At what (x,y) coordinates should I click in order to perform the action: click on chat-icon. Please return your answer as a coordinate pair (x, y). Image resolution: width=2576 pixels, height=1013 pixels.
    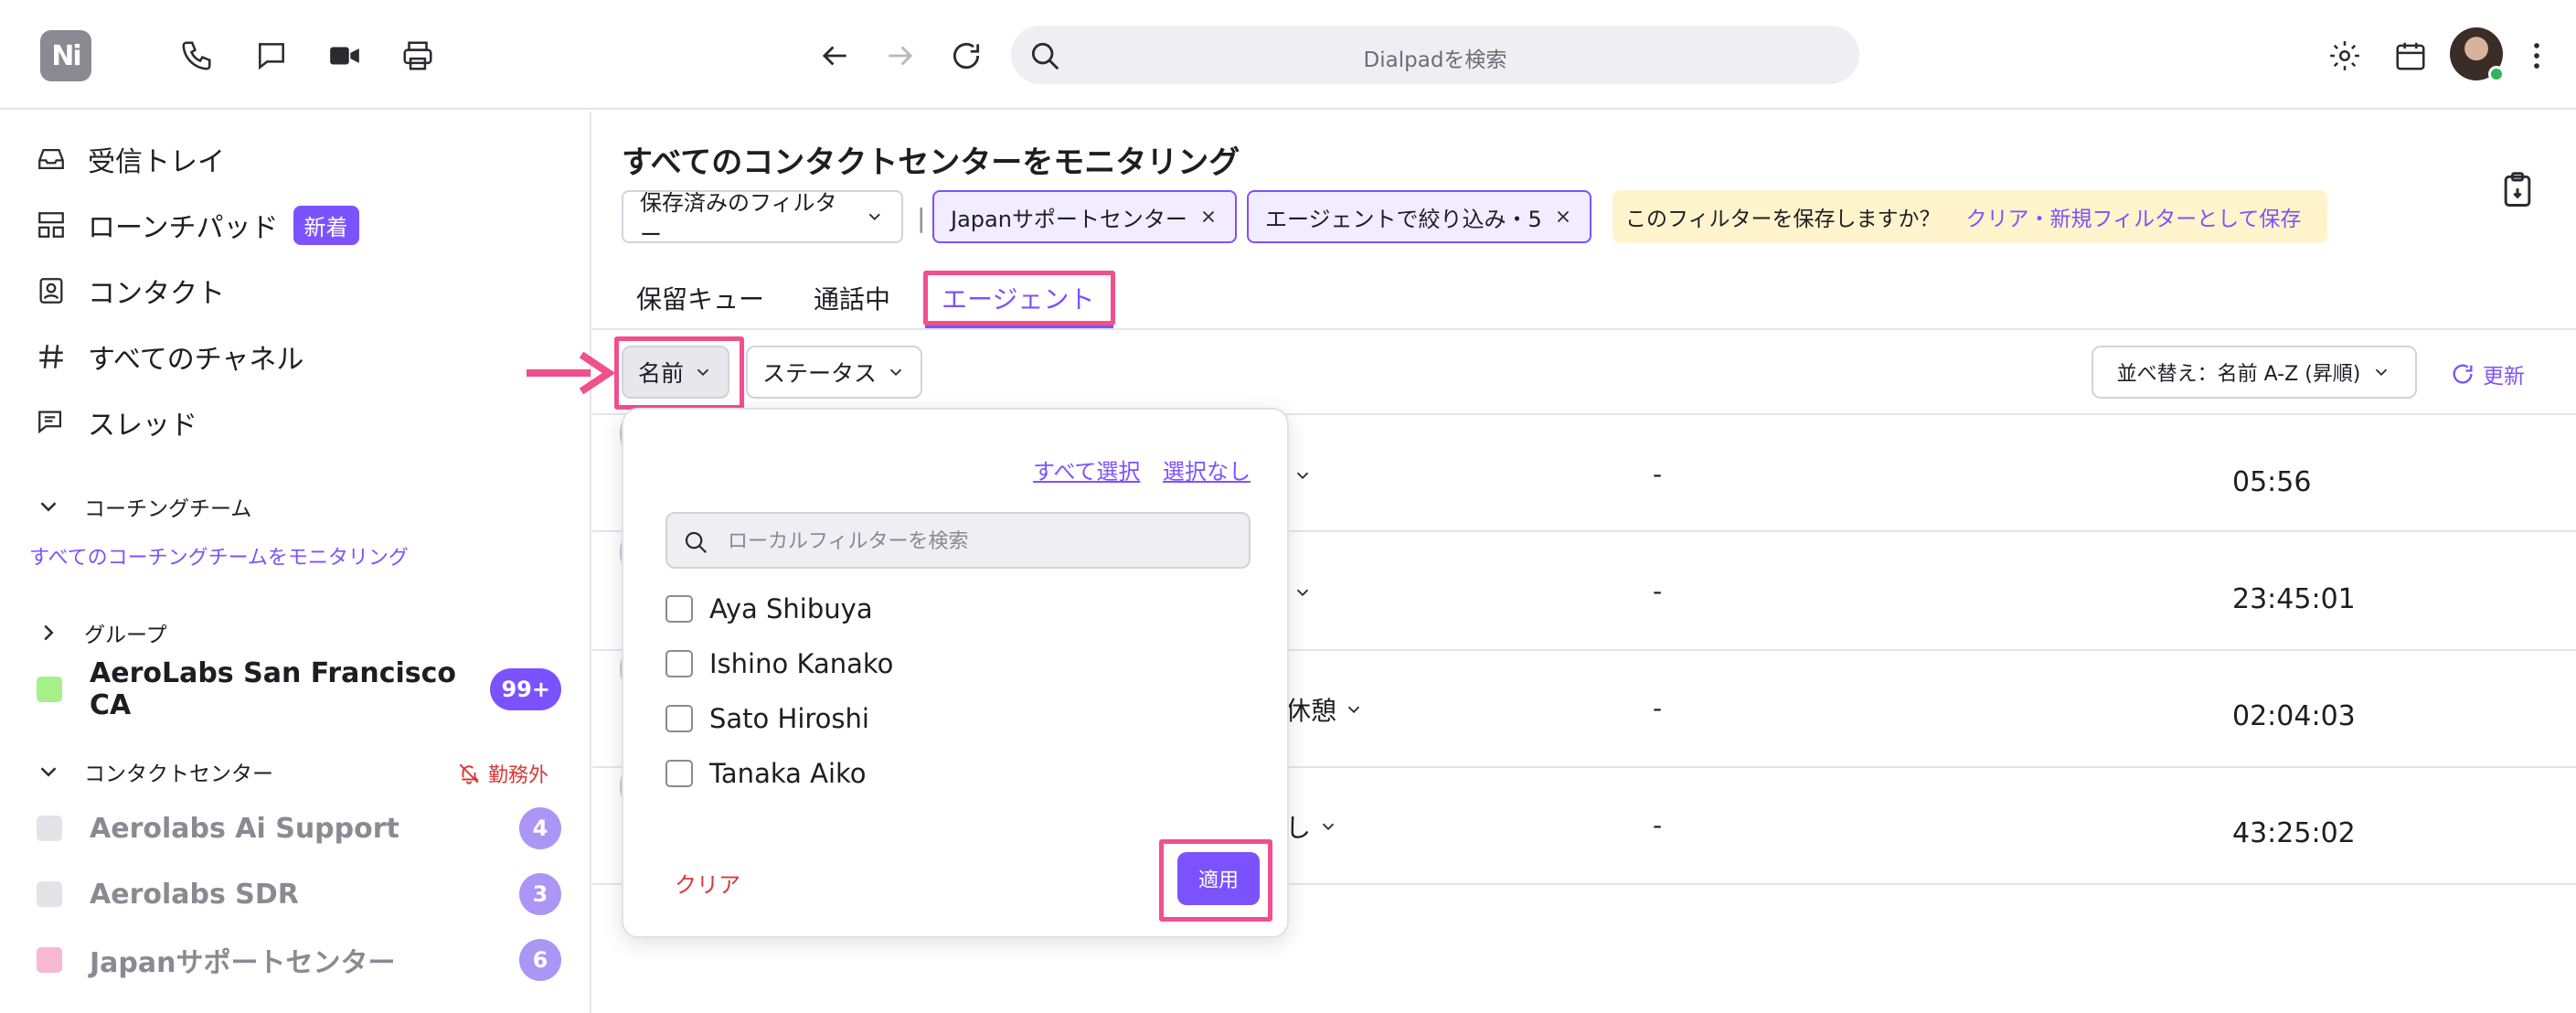
    Looking at the image, I should click on (271, 56).